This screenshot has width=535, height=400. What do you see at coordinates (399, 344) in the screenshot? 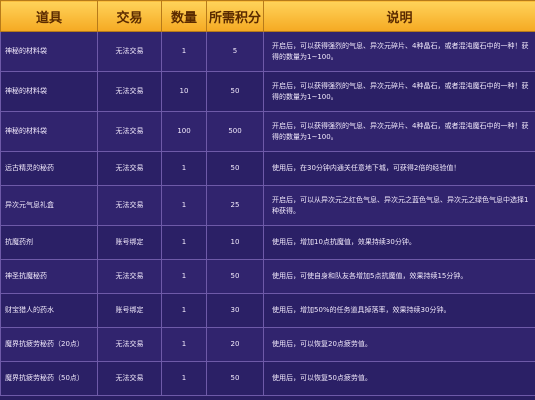
I see `description: 使用后，可以恢复20点疲劳值。` at bounding box center [399, 344].